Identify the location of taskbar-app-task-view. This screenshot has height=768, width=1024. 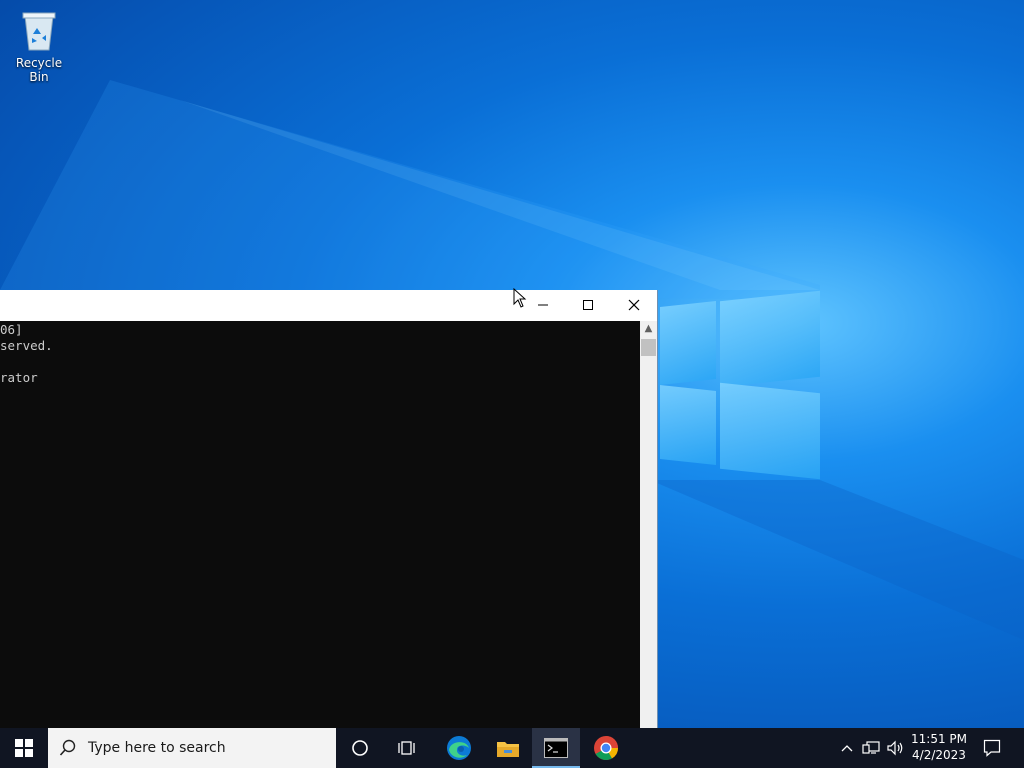
(408, 748).